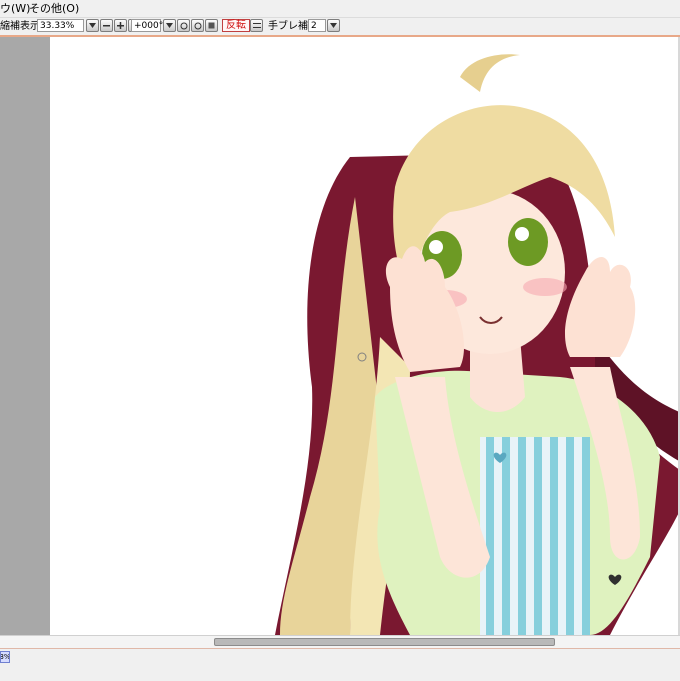 The image size is (680, 681). I want to click on stabilizer-toggle-button, so click(256, 25).